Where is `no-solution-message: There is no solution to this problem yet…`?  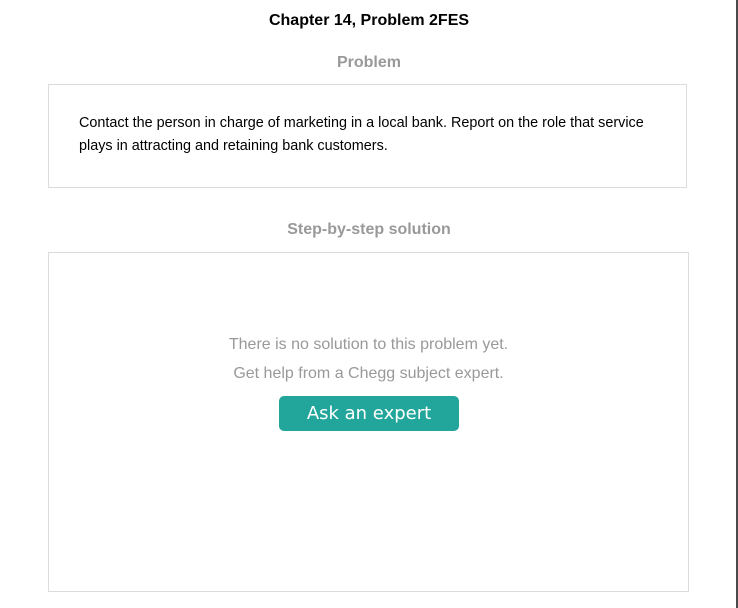
no-solution-message: There is no solution to this problem yet… is located at coordinates (368, 359).